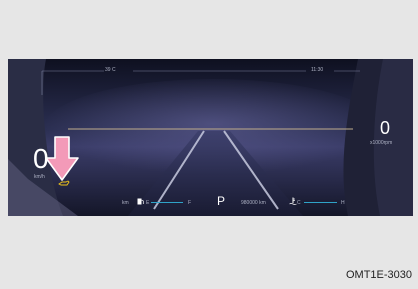  What do you see at coordinates (381, 143) in the screenshot?
I see `rpm-unit: x1000rpm` at bounding box center [381, 143].